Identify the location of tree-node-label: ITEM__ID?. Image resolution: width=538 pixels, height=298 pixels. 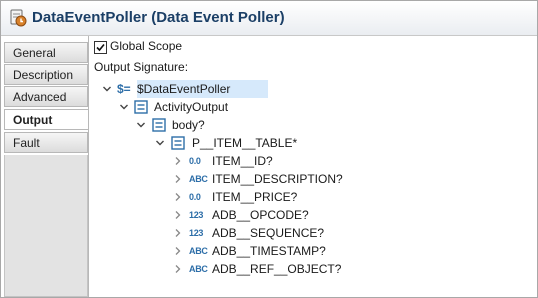
(242, 161).